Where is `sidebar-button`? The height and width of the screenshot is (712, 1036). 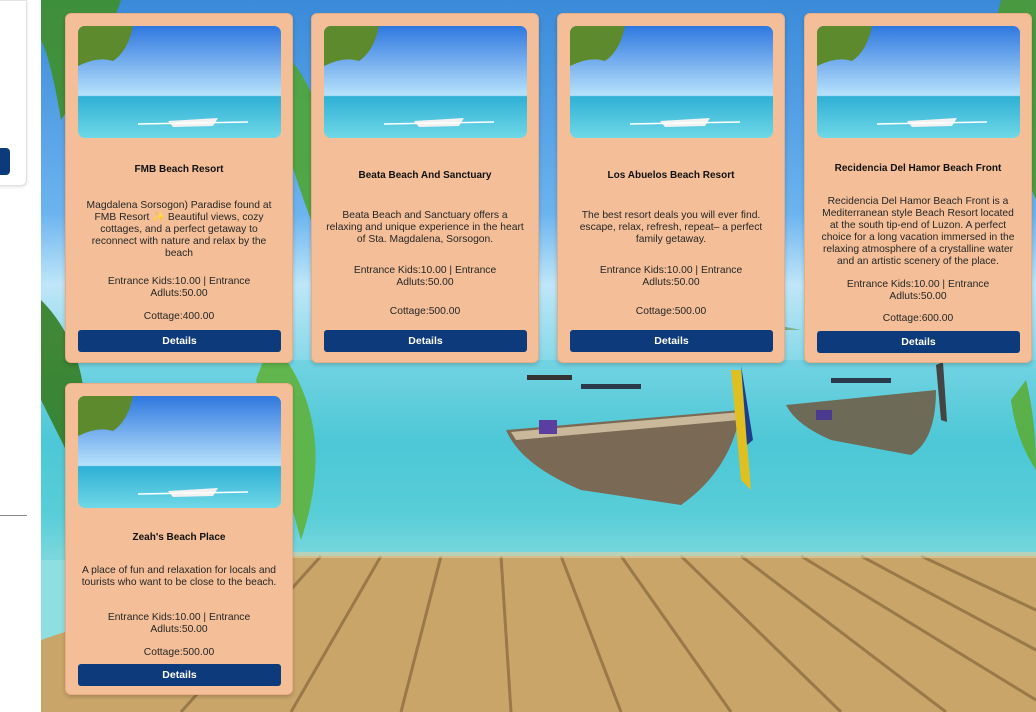 sidebar-button is located at coordinates (5, 161).